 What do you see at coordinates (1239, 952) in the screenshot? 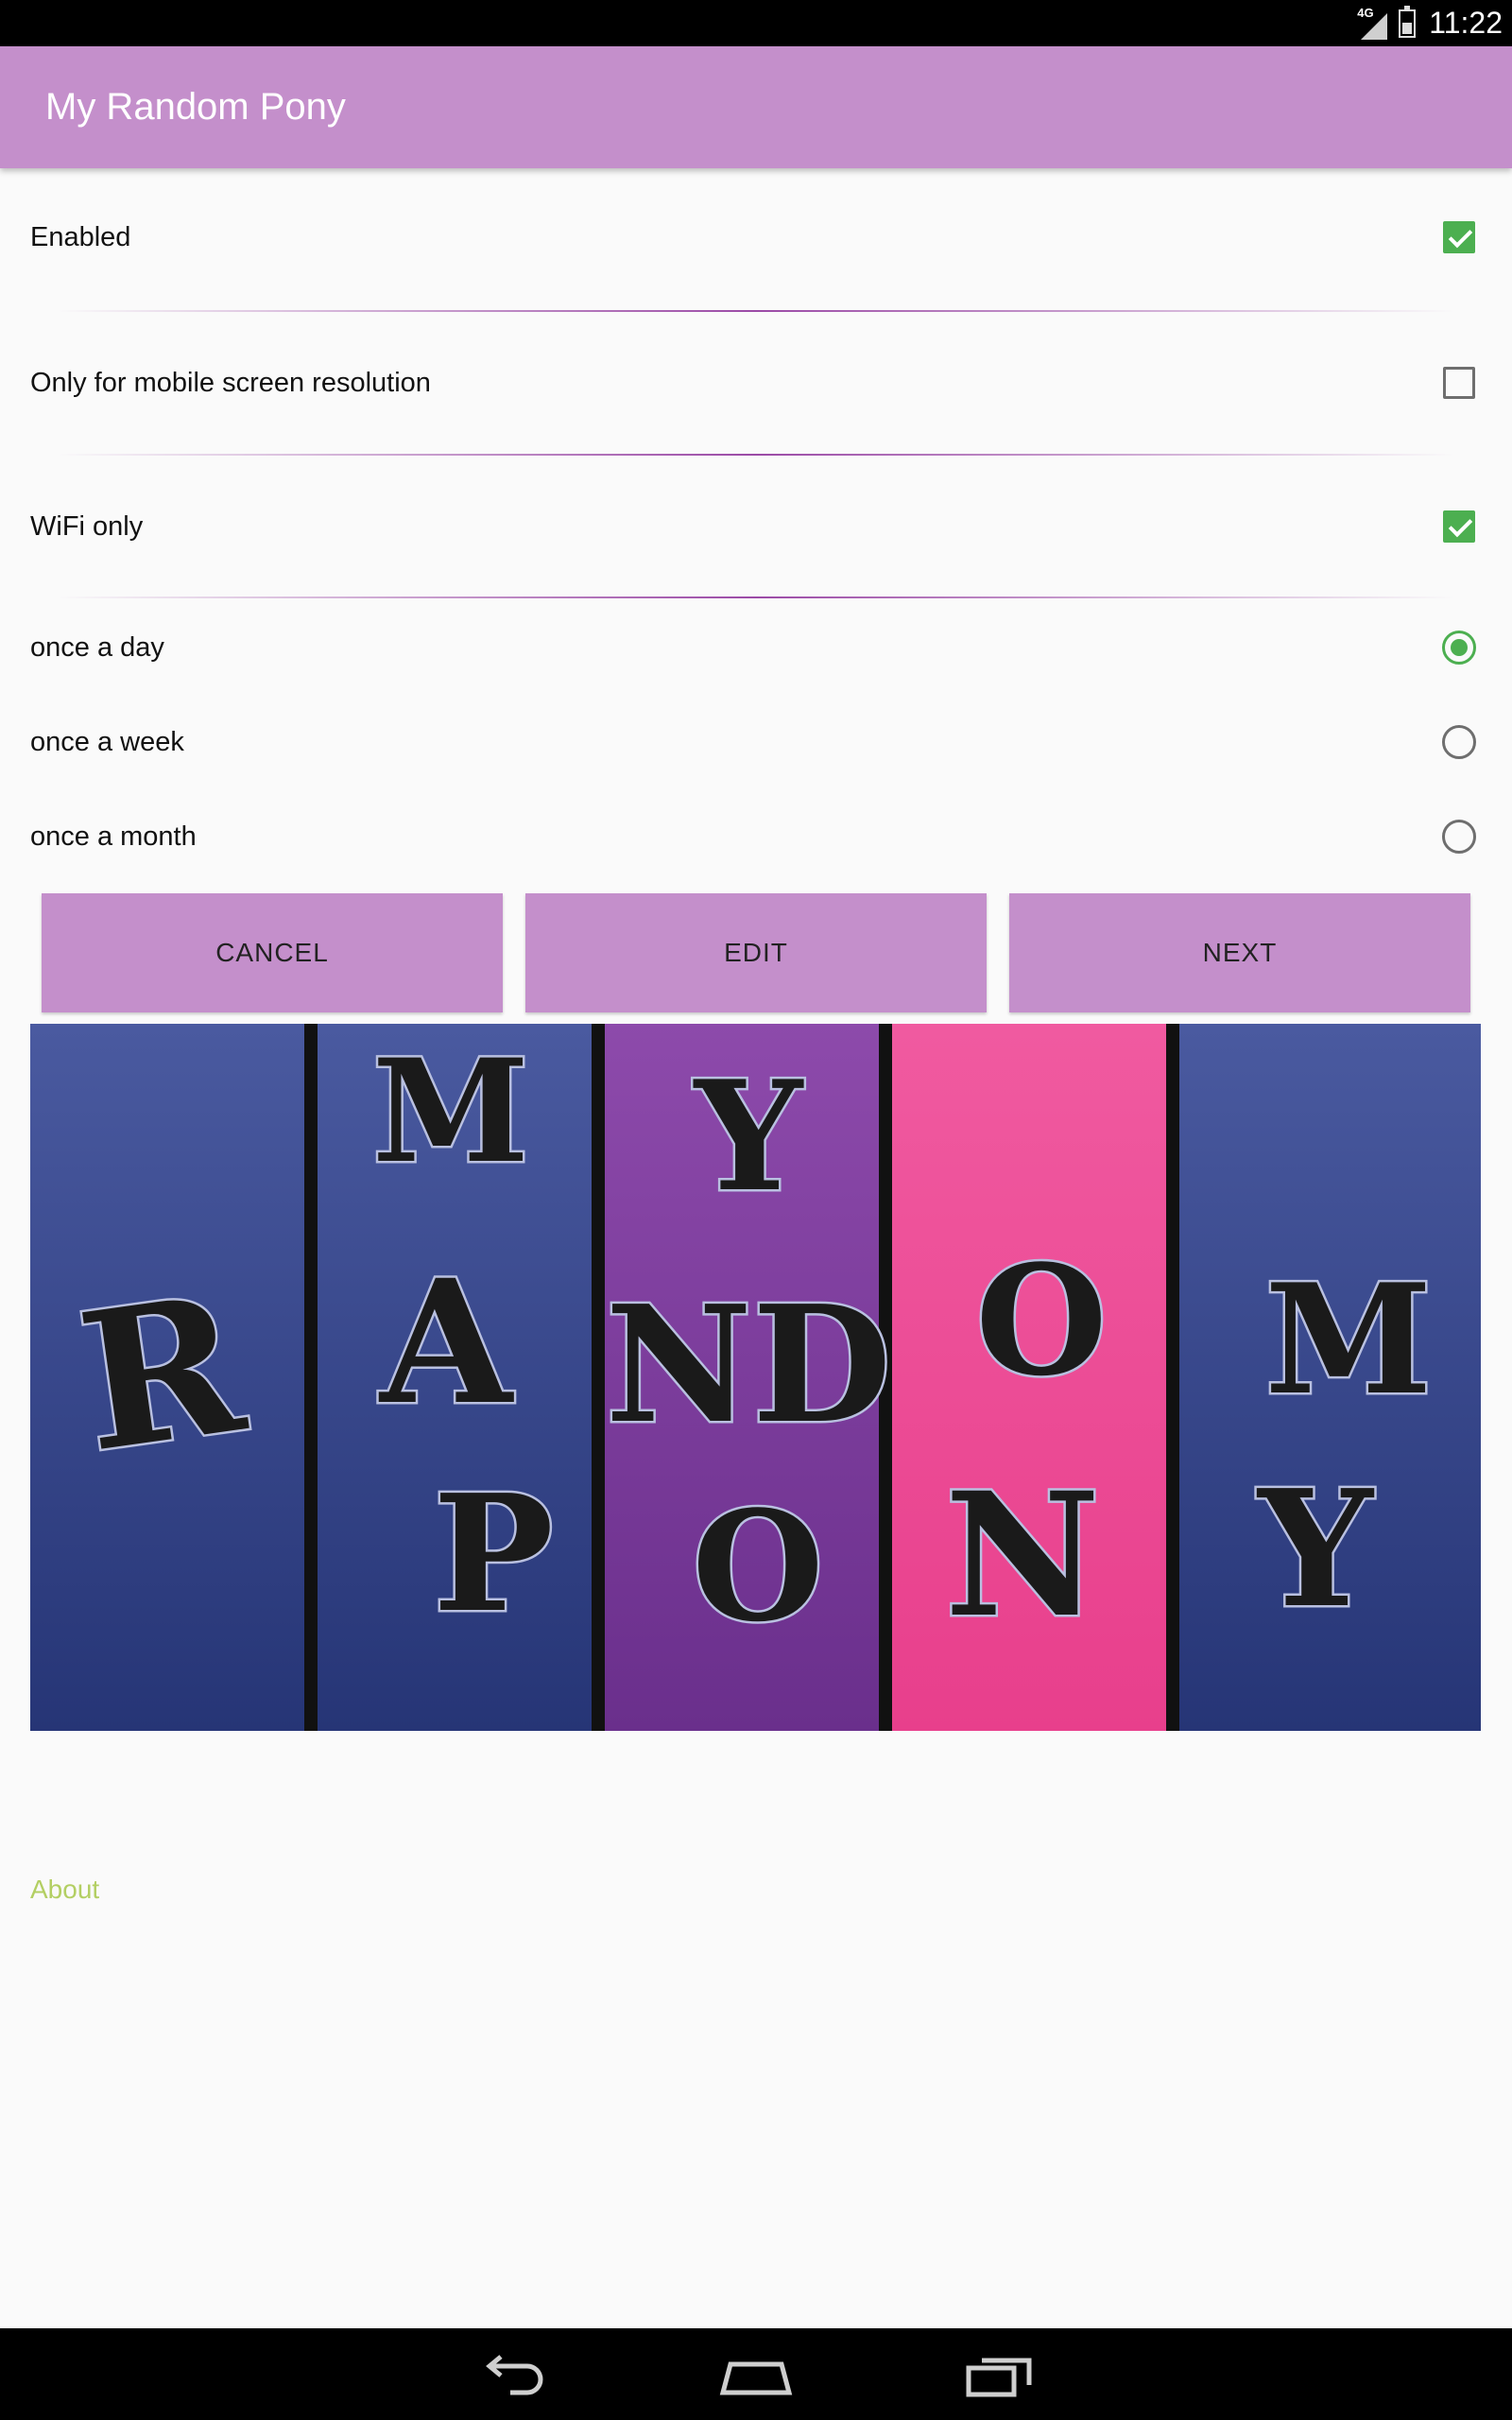
I see `next-button: NEXT` at bounding box center [1239, 952].